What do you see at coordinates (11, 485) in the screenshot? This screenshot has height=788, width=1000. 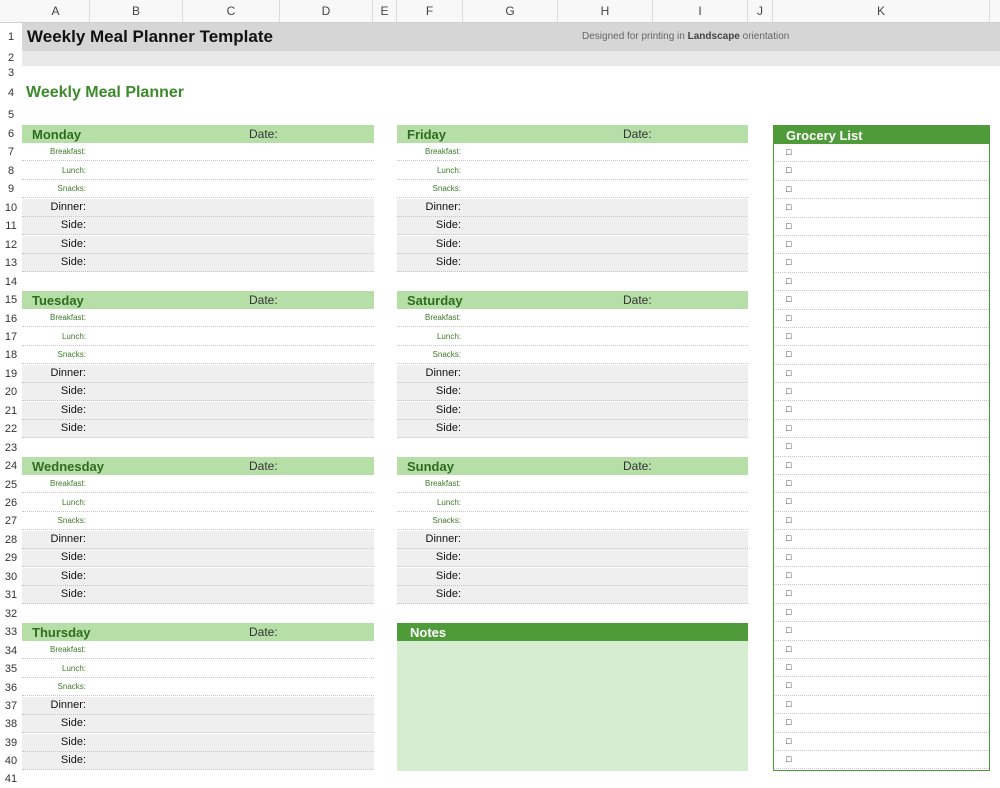 I see `row-number: 25` at bounding box center [11, 485].